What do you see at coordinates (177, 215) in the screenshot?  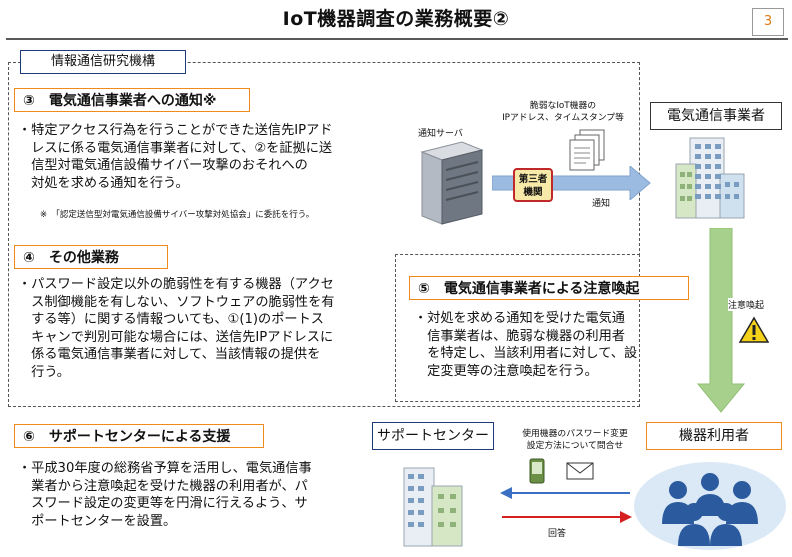 I see `section3-note: ※ 「認定送信型対電気通信設備サイバー攻撃対処協会」に委託を行う。` at bounding box center [177, 215].